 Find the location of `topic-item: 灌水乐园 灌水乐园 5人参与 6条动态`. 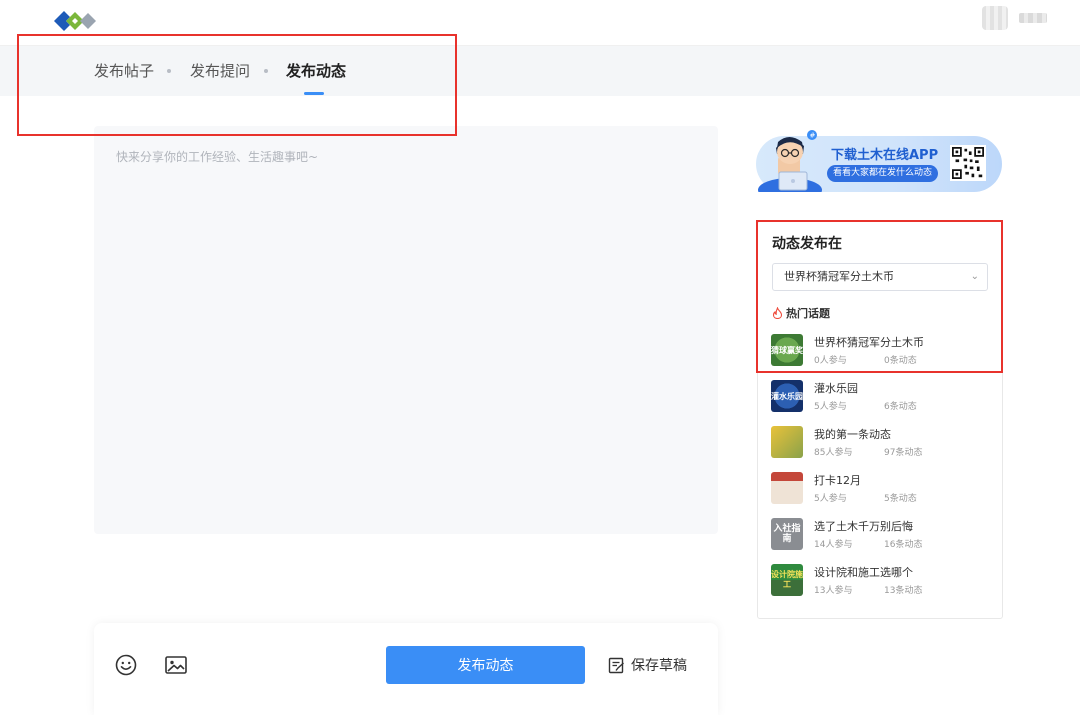

topic-item: 灌水乐园 灌水乐园 5人参与 6条动态 is located at coordinates (881, 397).